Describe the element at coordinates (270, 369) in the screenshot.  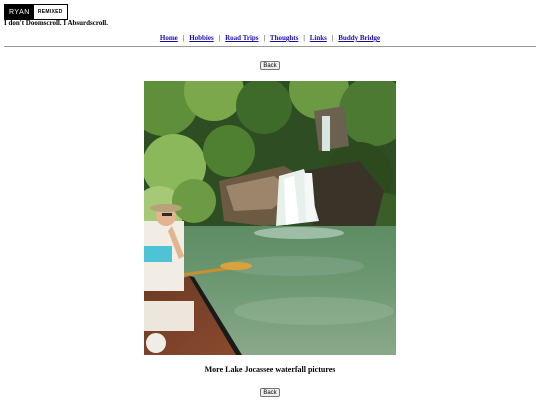
I see `photo-caption: More Lake Jocassee waterfall pictures` at that location.